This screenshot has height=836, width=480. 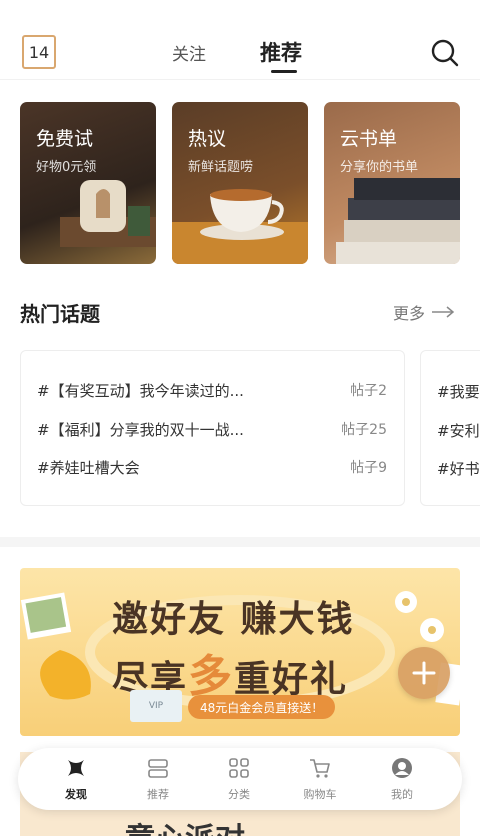 I want to click on card-hot-discussion: 热议 新鲜话题唠, so click(x=240, y=183).